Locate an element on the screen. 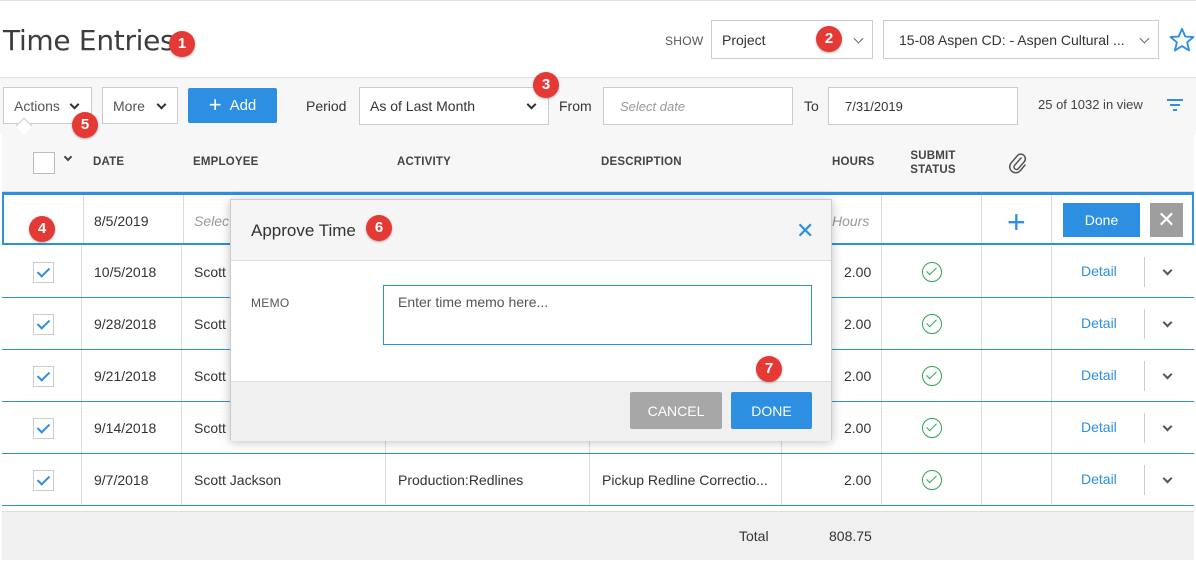 Image resolution: width=1196 pixels, height=562 pixels. show-label: SHOW is located at coordinates (684, 41).